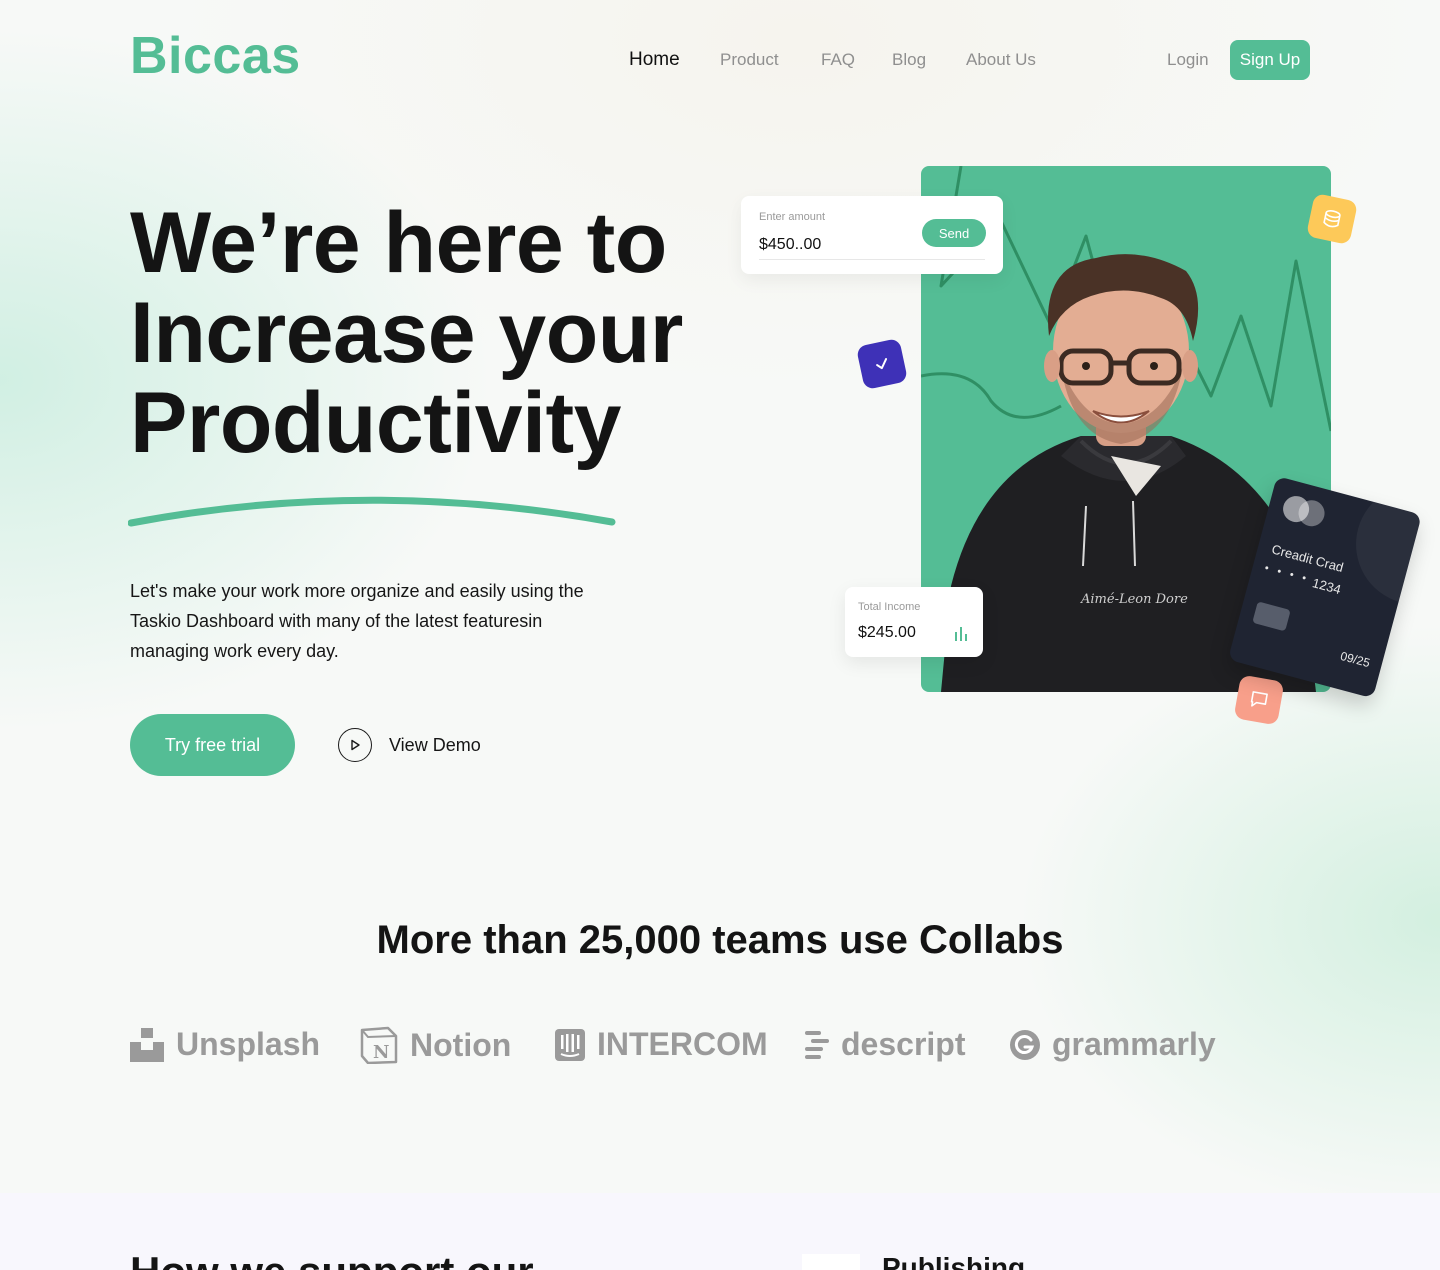 This screenshot has width=1440, height=1270. I want to click on nav-about-us: About Us, so click(1001, 60).